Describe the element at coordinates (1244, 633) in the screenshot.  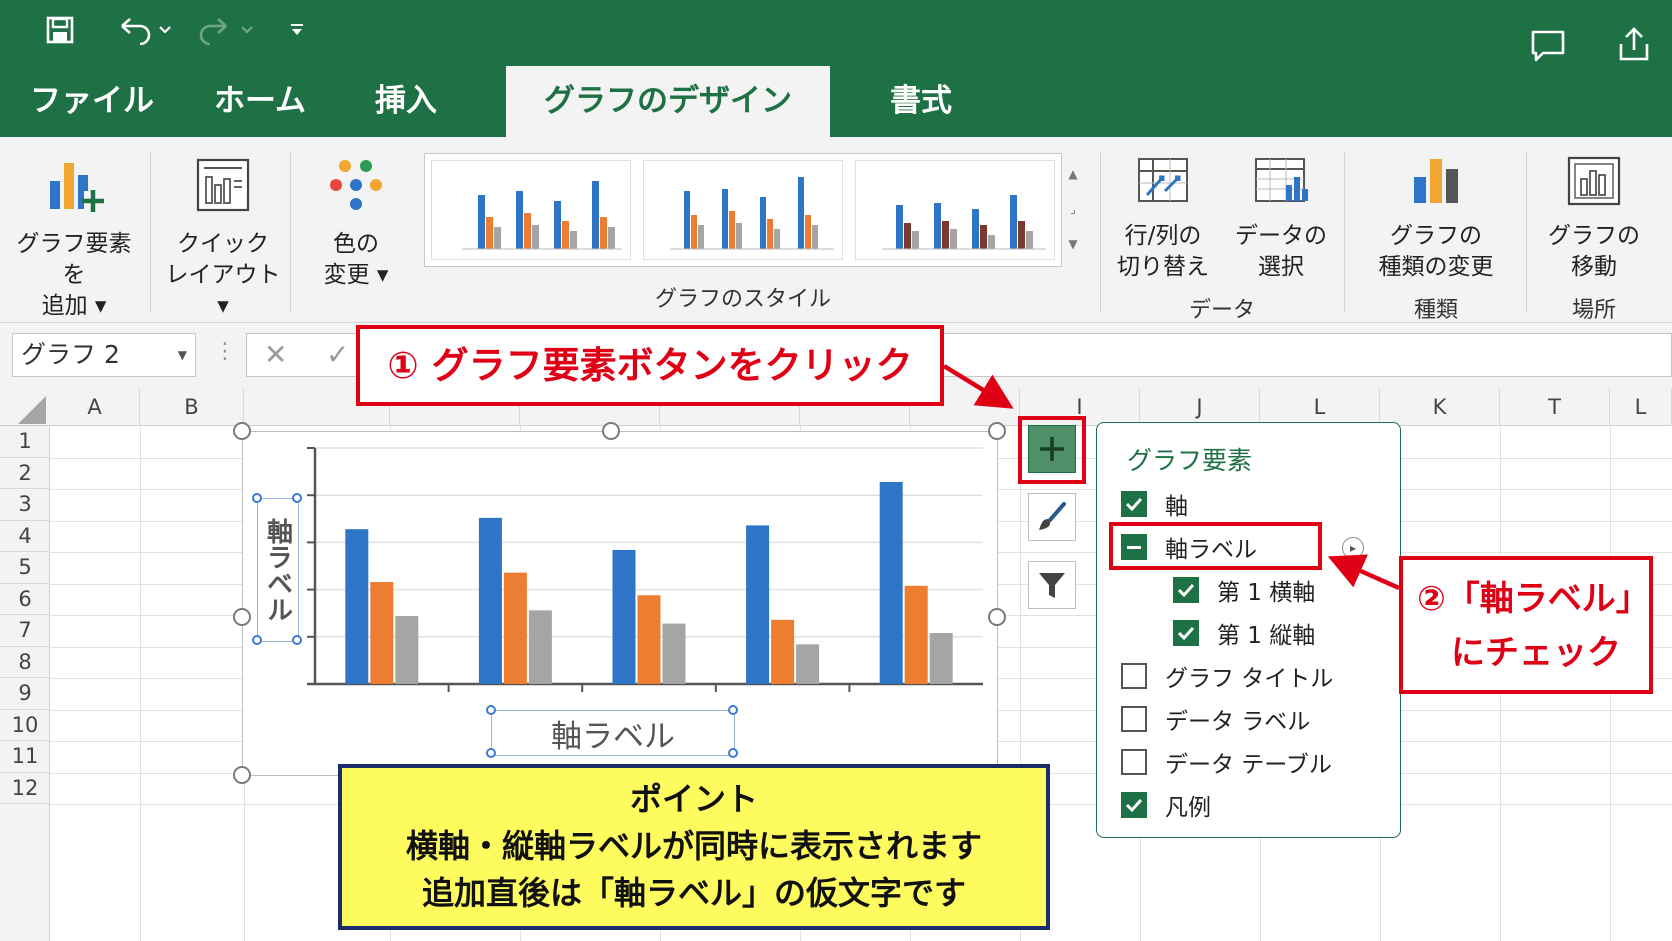
I see `chart-element-option: 第 1 縦軸` at that location.